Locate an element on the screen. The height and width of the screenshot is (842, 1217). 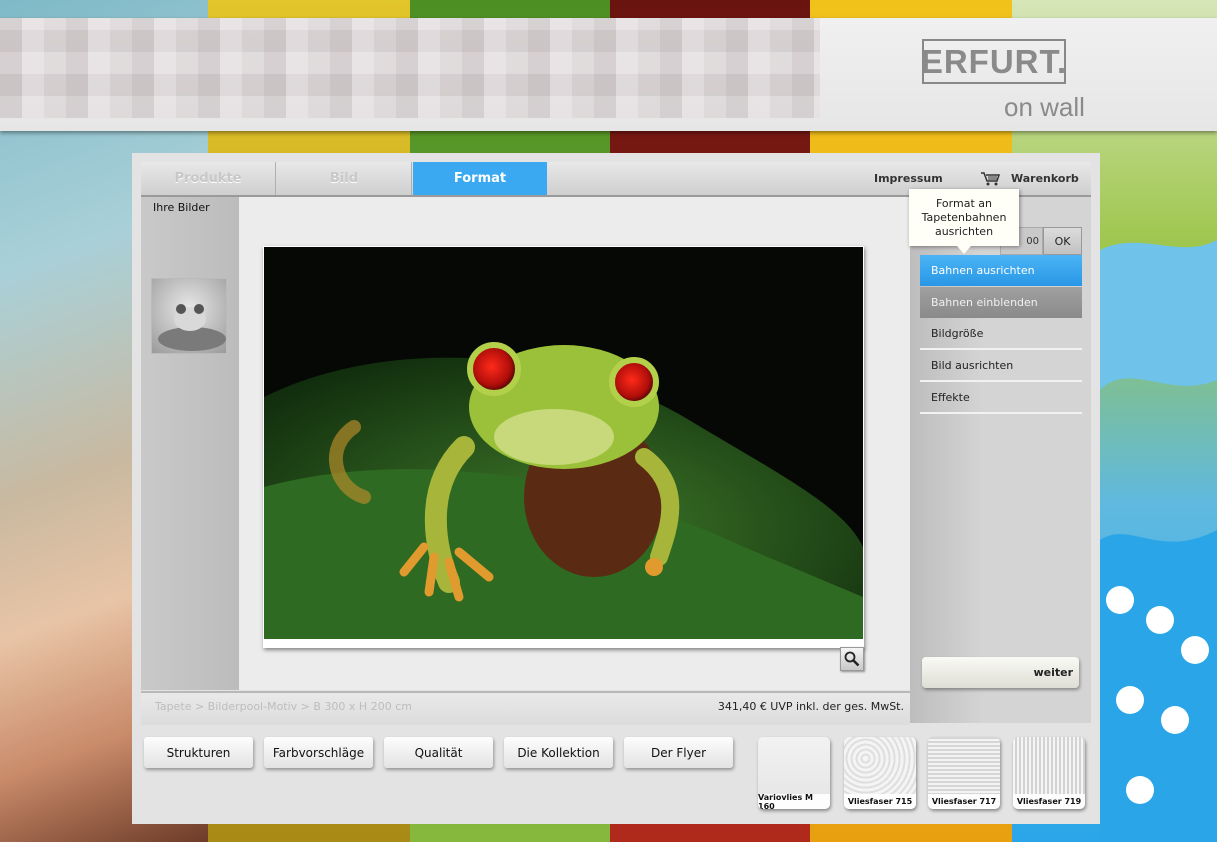
image-thumbnail is located at coordinates (189, 316).